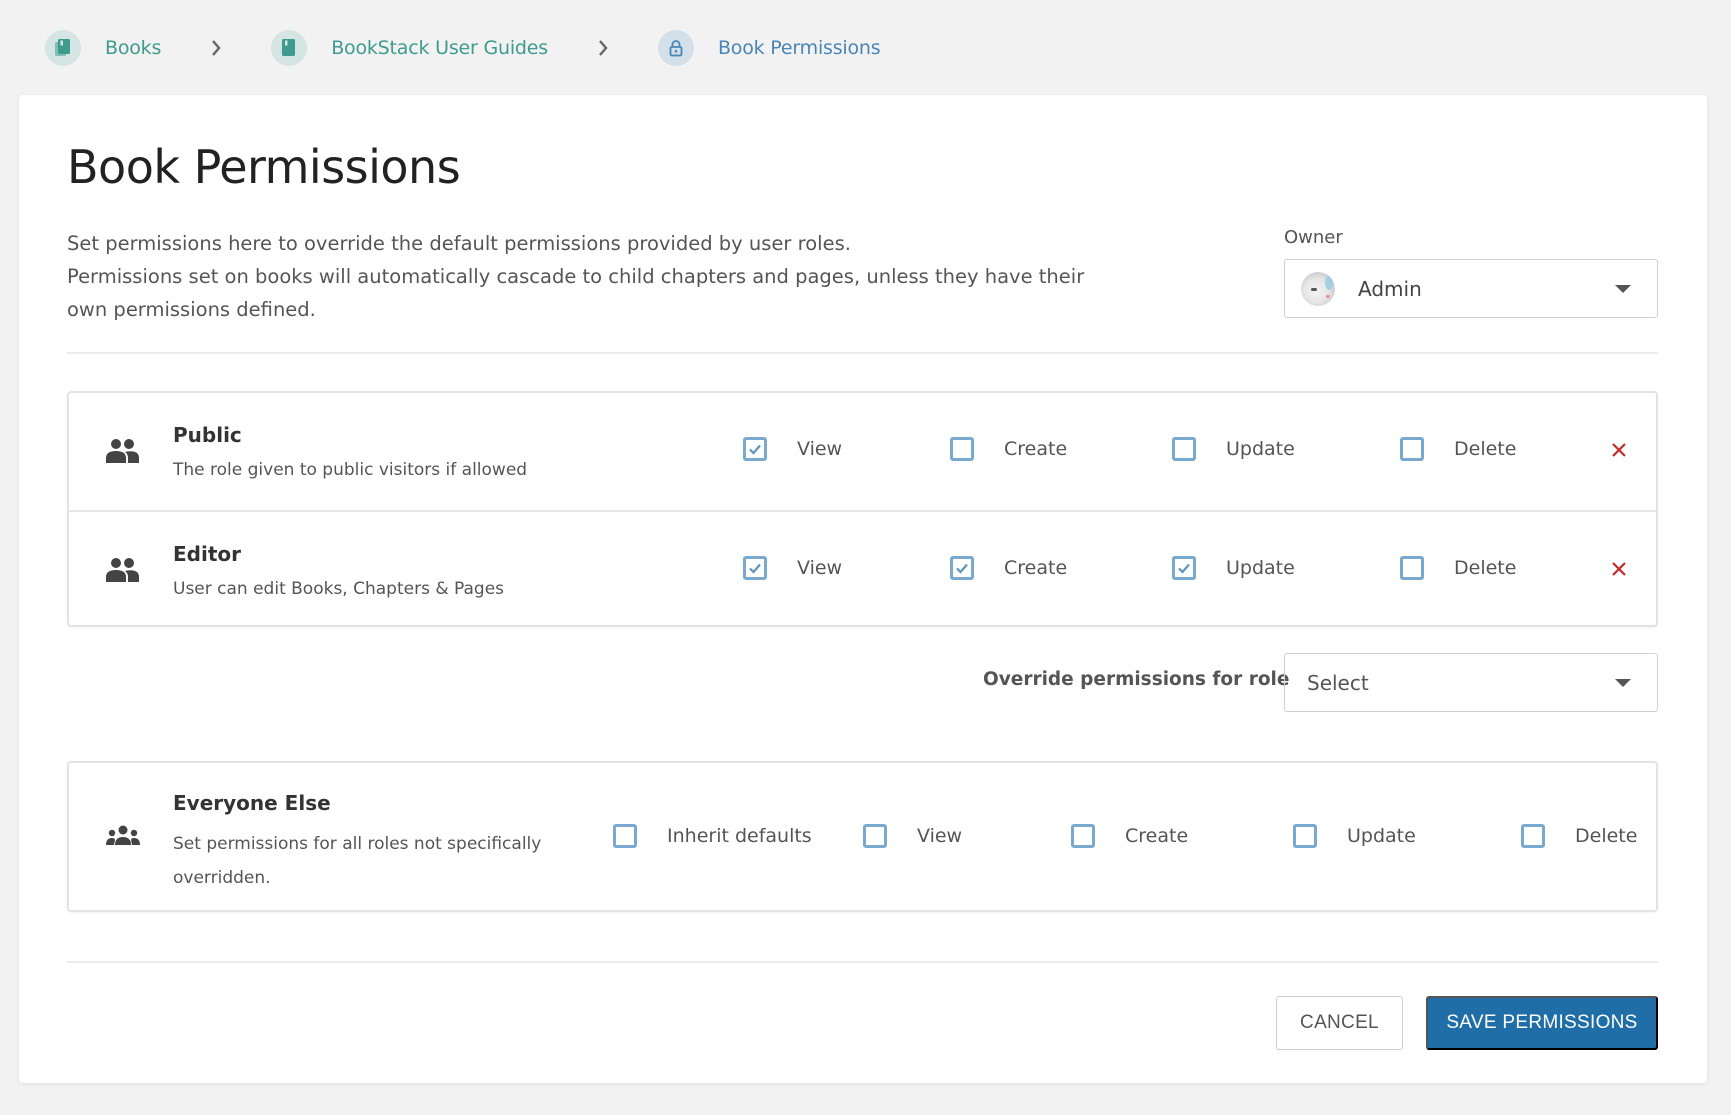  Describe the element at coordinates (1338, 682) in the screenshot. I see `override-role-value: Select` at that location.